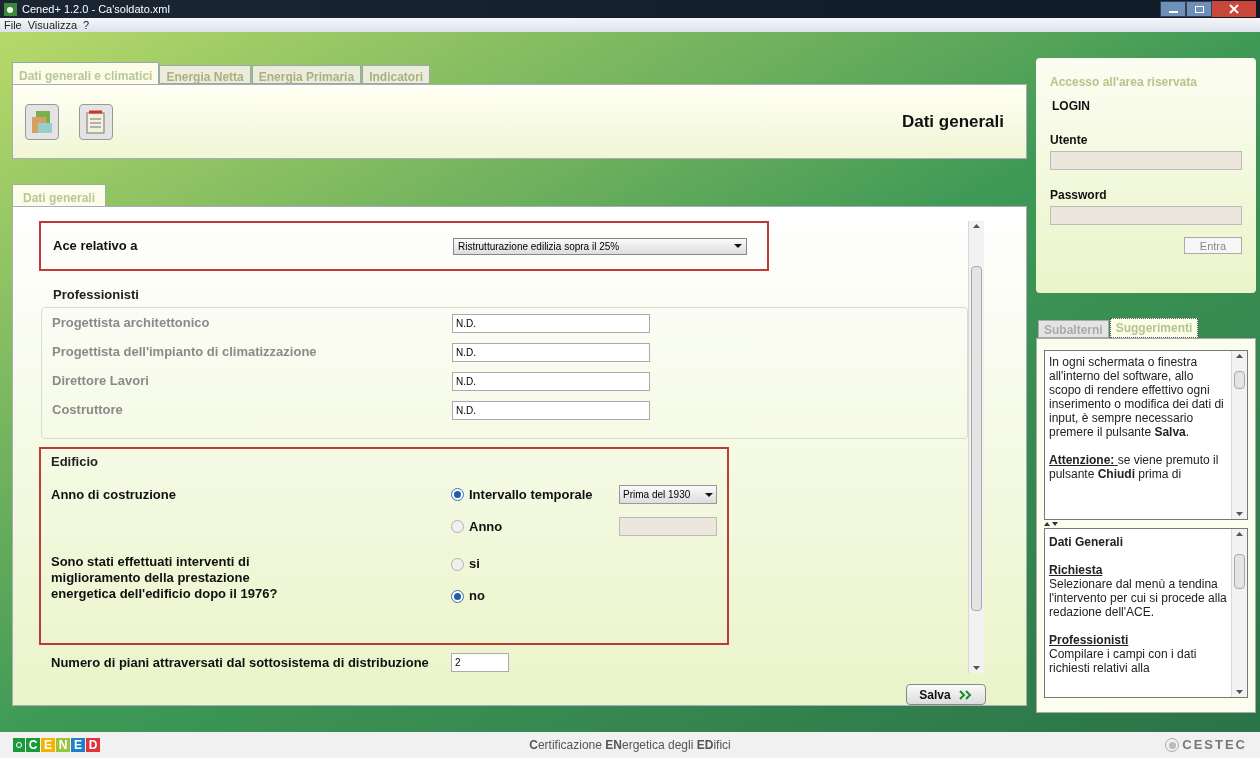 The width and height of the screenshot is (1260, 758). Describe the element at coordinates (668, 494) in the screenshot. I see `dropdown: Prima del 1930` at that location.